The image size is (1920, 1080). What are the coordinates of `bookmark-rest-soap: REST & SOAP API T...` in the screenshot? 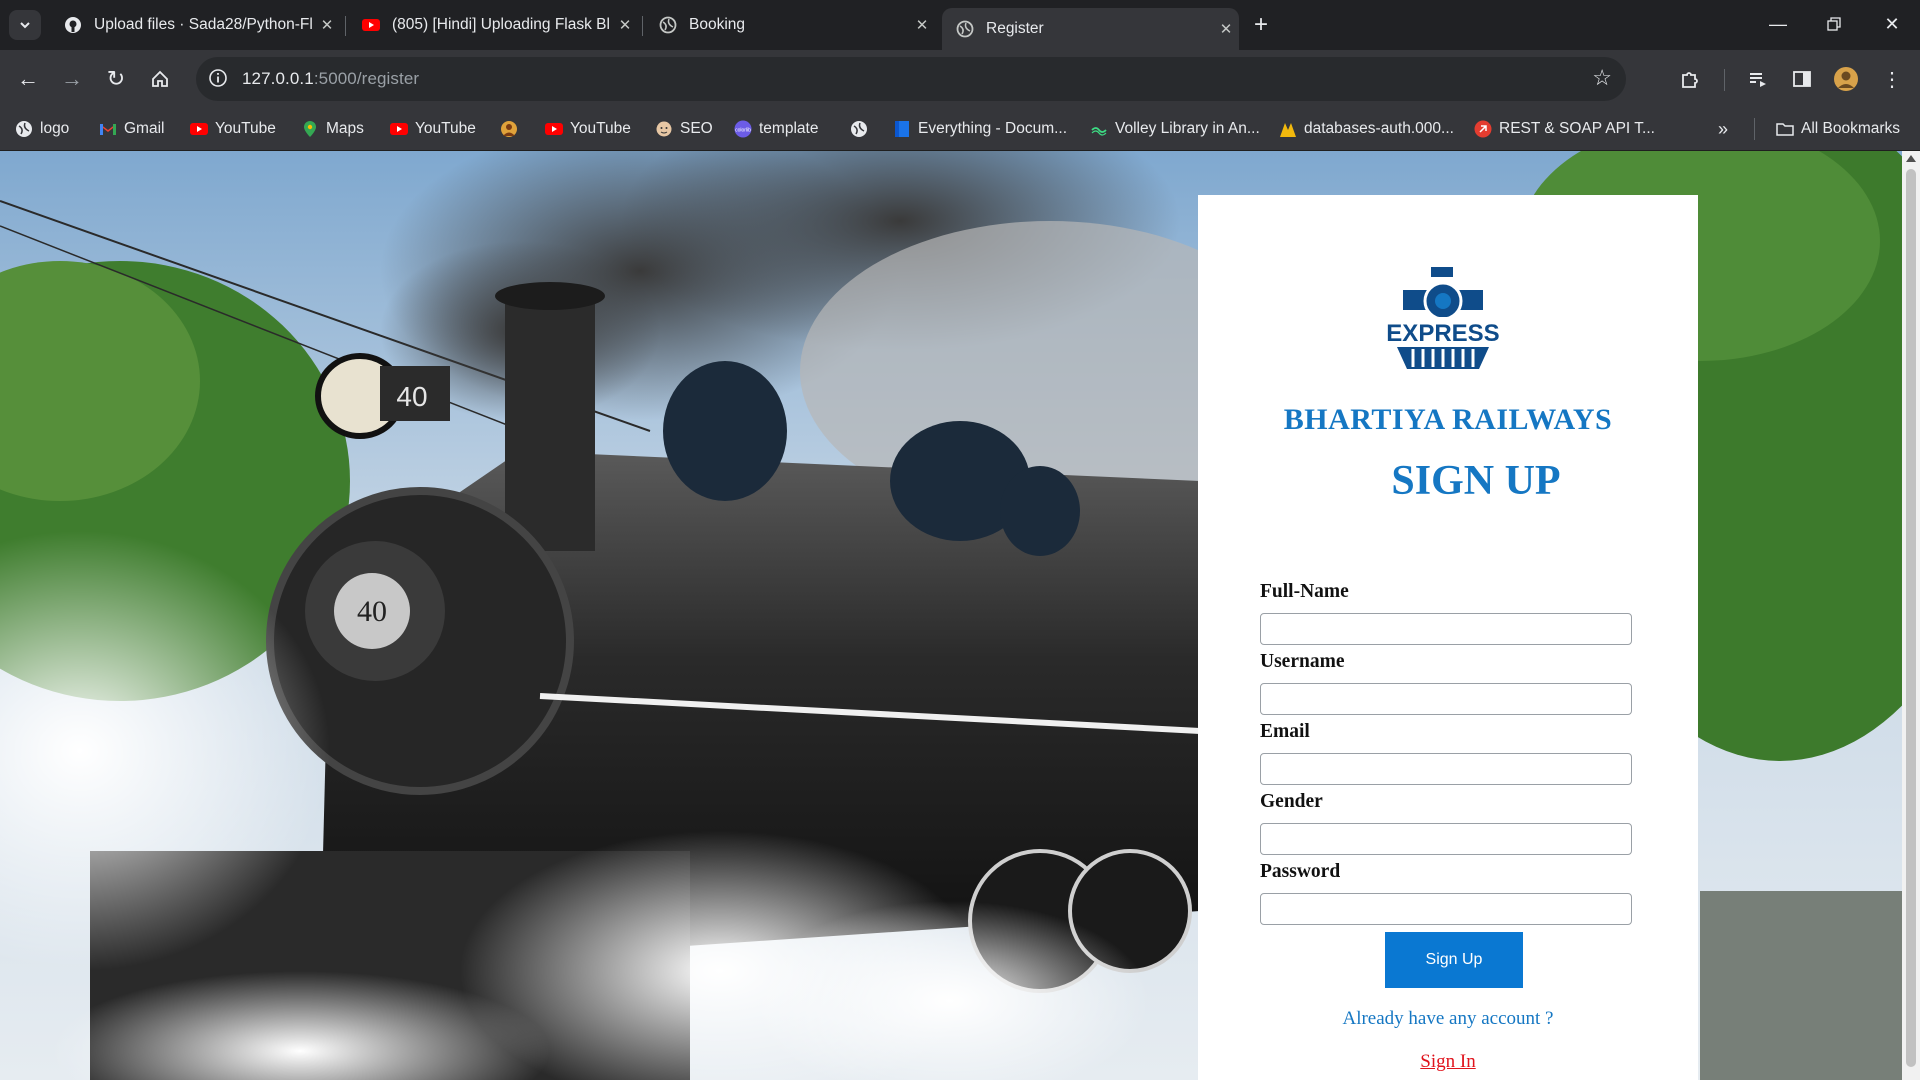 It's located at (1564, 129).